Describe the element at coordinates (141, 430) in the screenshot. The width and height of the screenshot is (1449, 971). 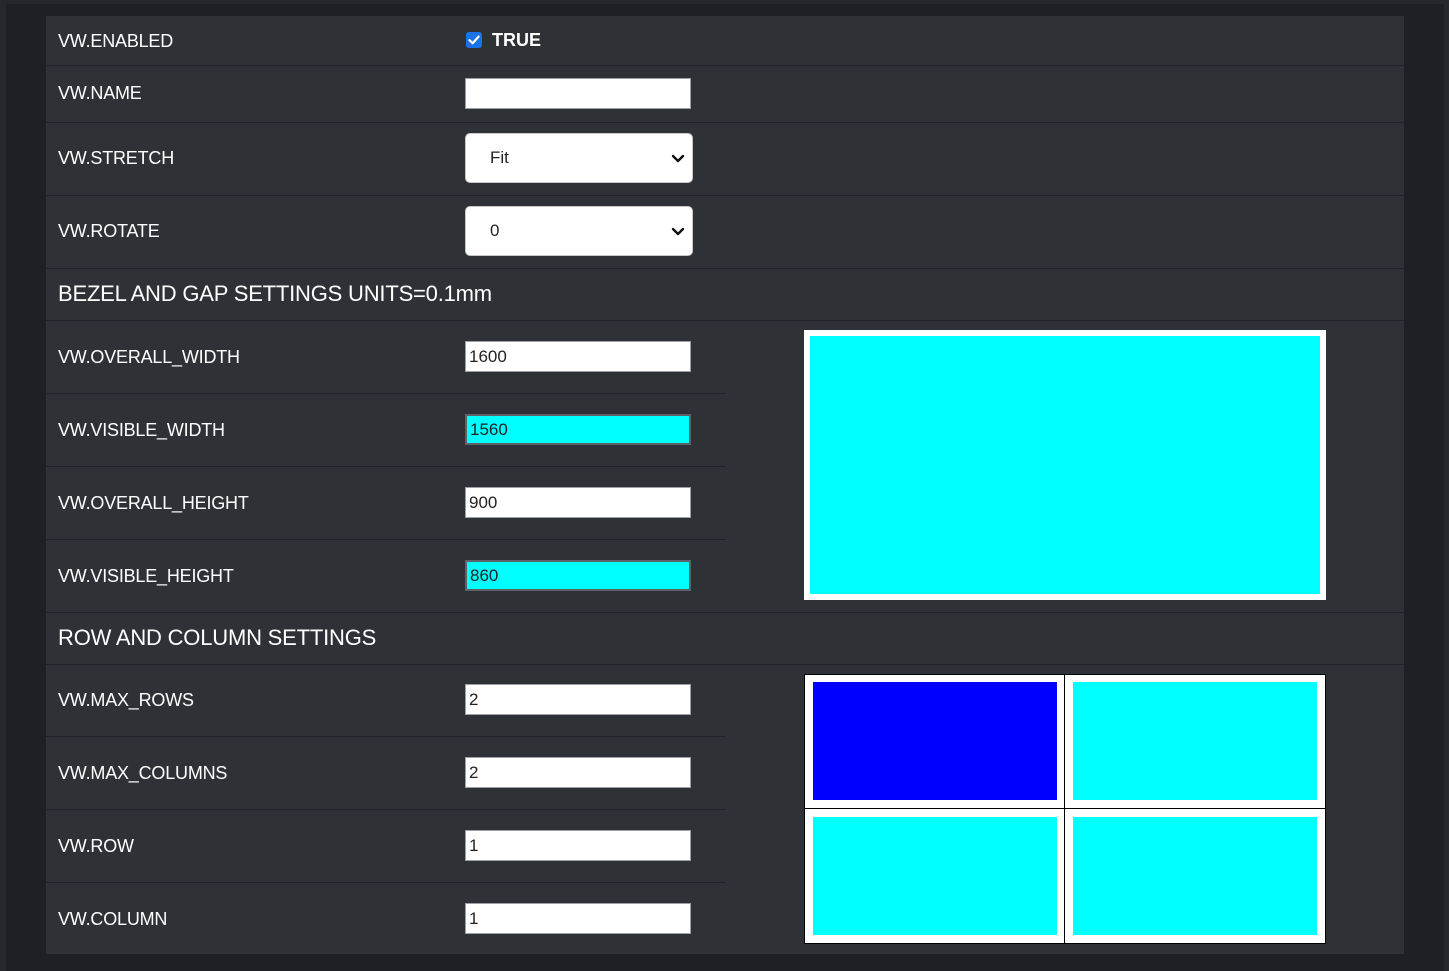
I see `visible-width-label: VW.VISIBLE_WIDTH` at that location.